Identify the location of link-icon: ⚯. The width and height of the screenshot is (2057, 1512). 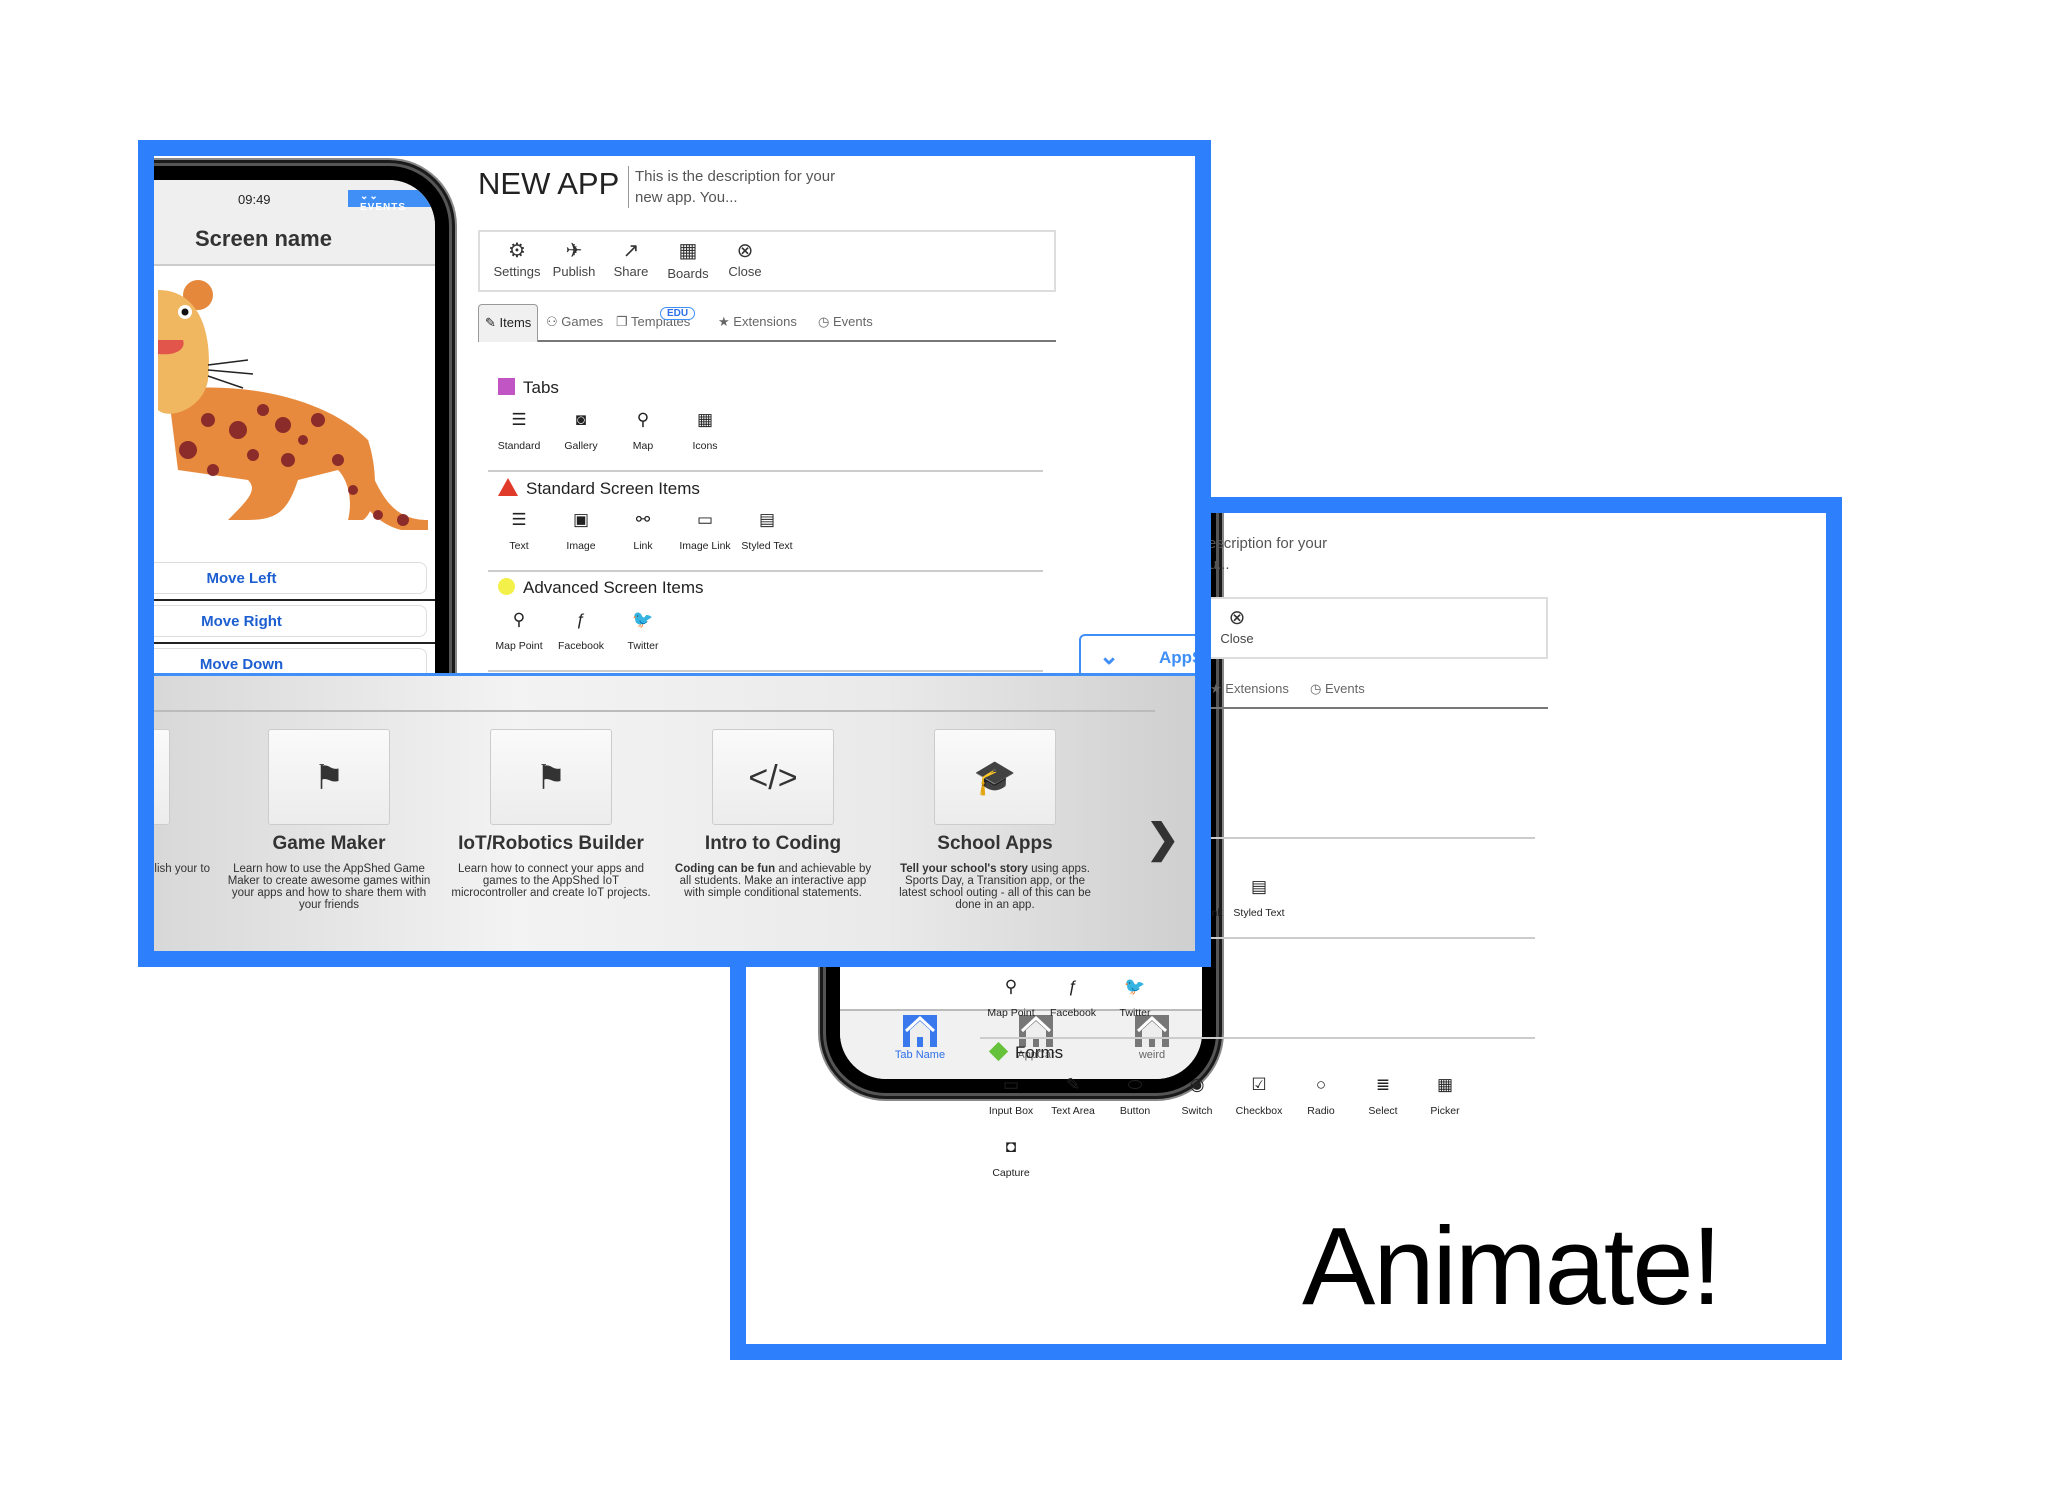
(643, 519).